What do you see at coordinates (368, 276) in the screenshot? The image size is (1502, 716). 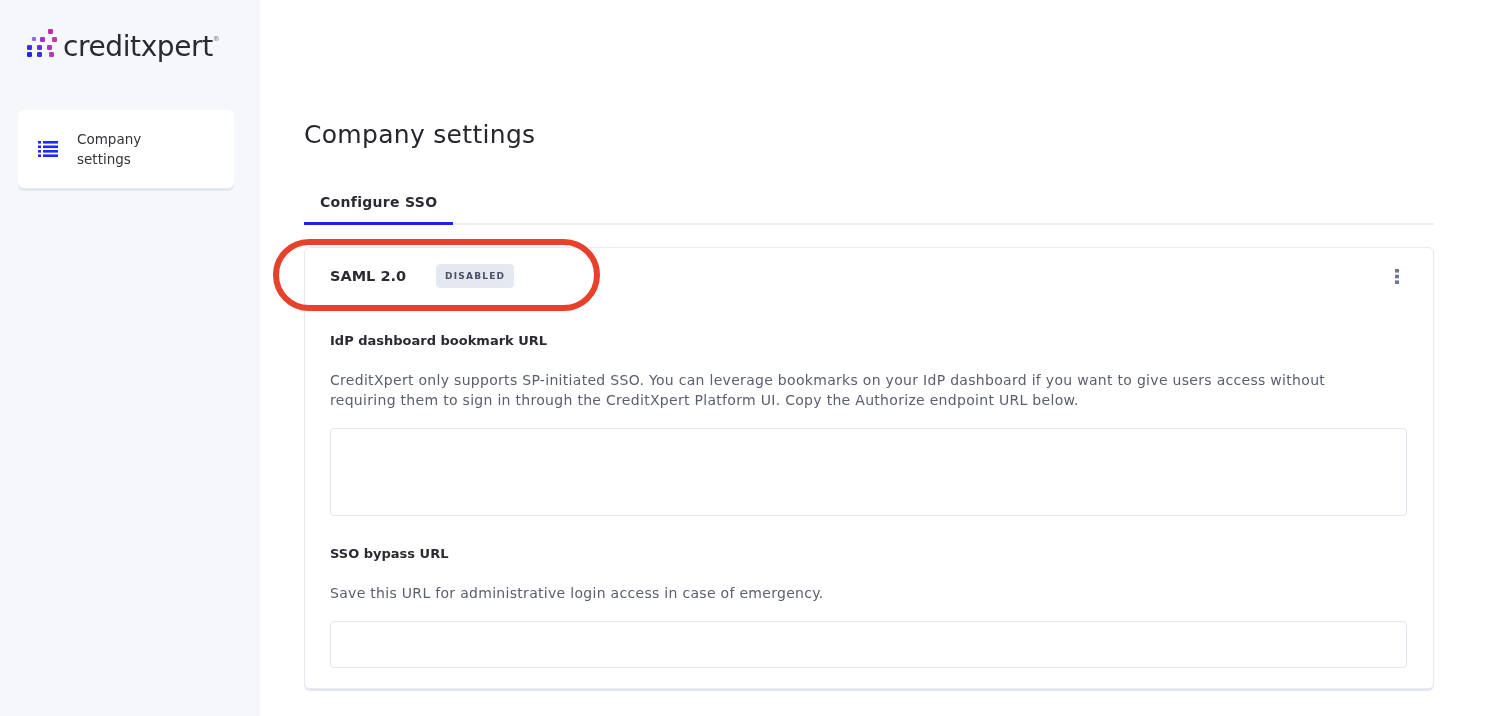 I see `card-title: SAML 2.0` at bounding box center [368, 276].